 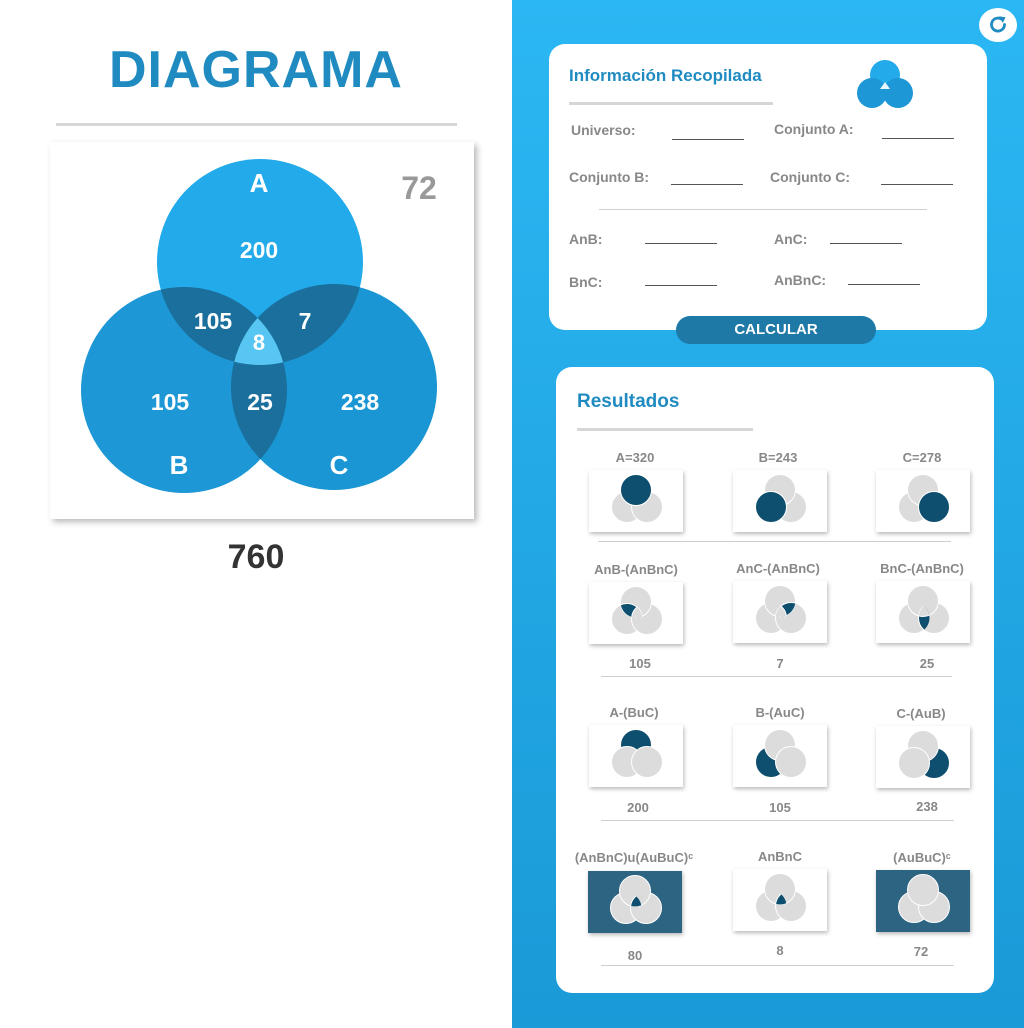 I want to click on result-a-only-value: 200, so click(x=638, y=807).